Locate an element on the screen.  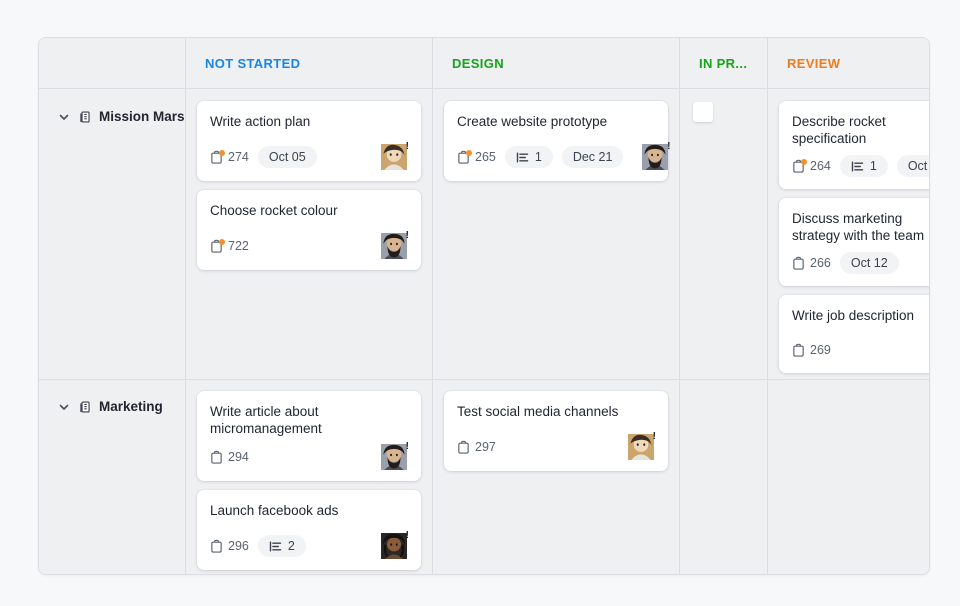
task-id: 264 is located at coordinates (811, 166).